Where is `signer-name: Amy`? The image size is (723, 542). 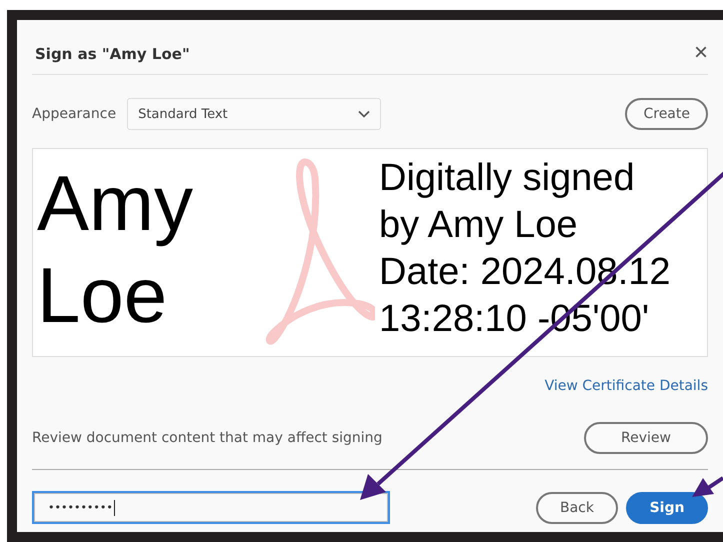
signer-name: Amy is located at coordinates (115, 203).